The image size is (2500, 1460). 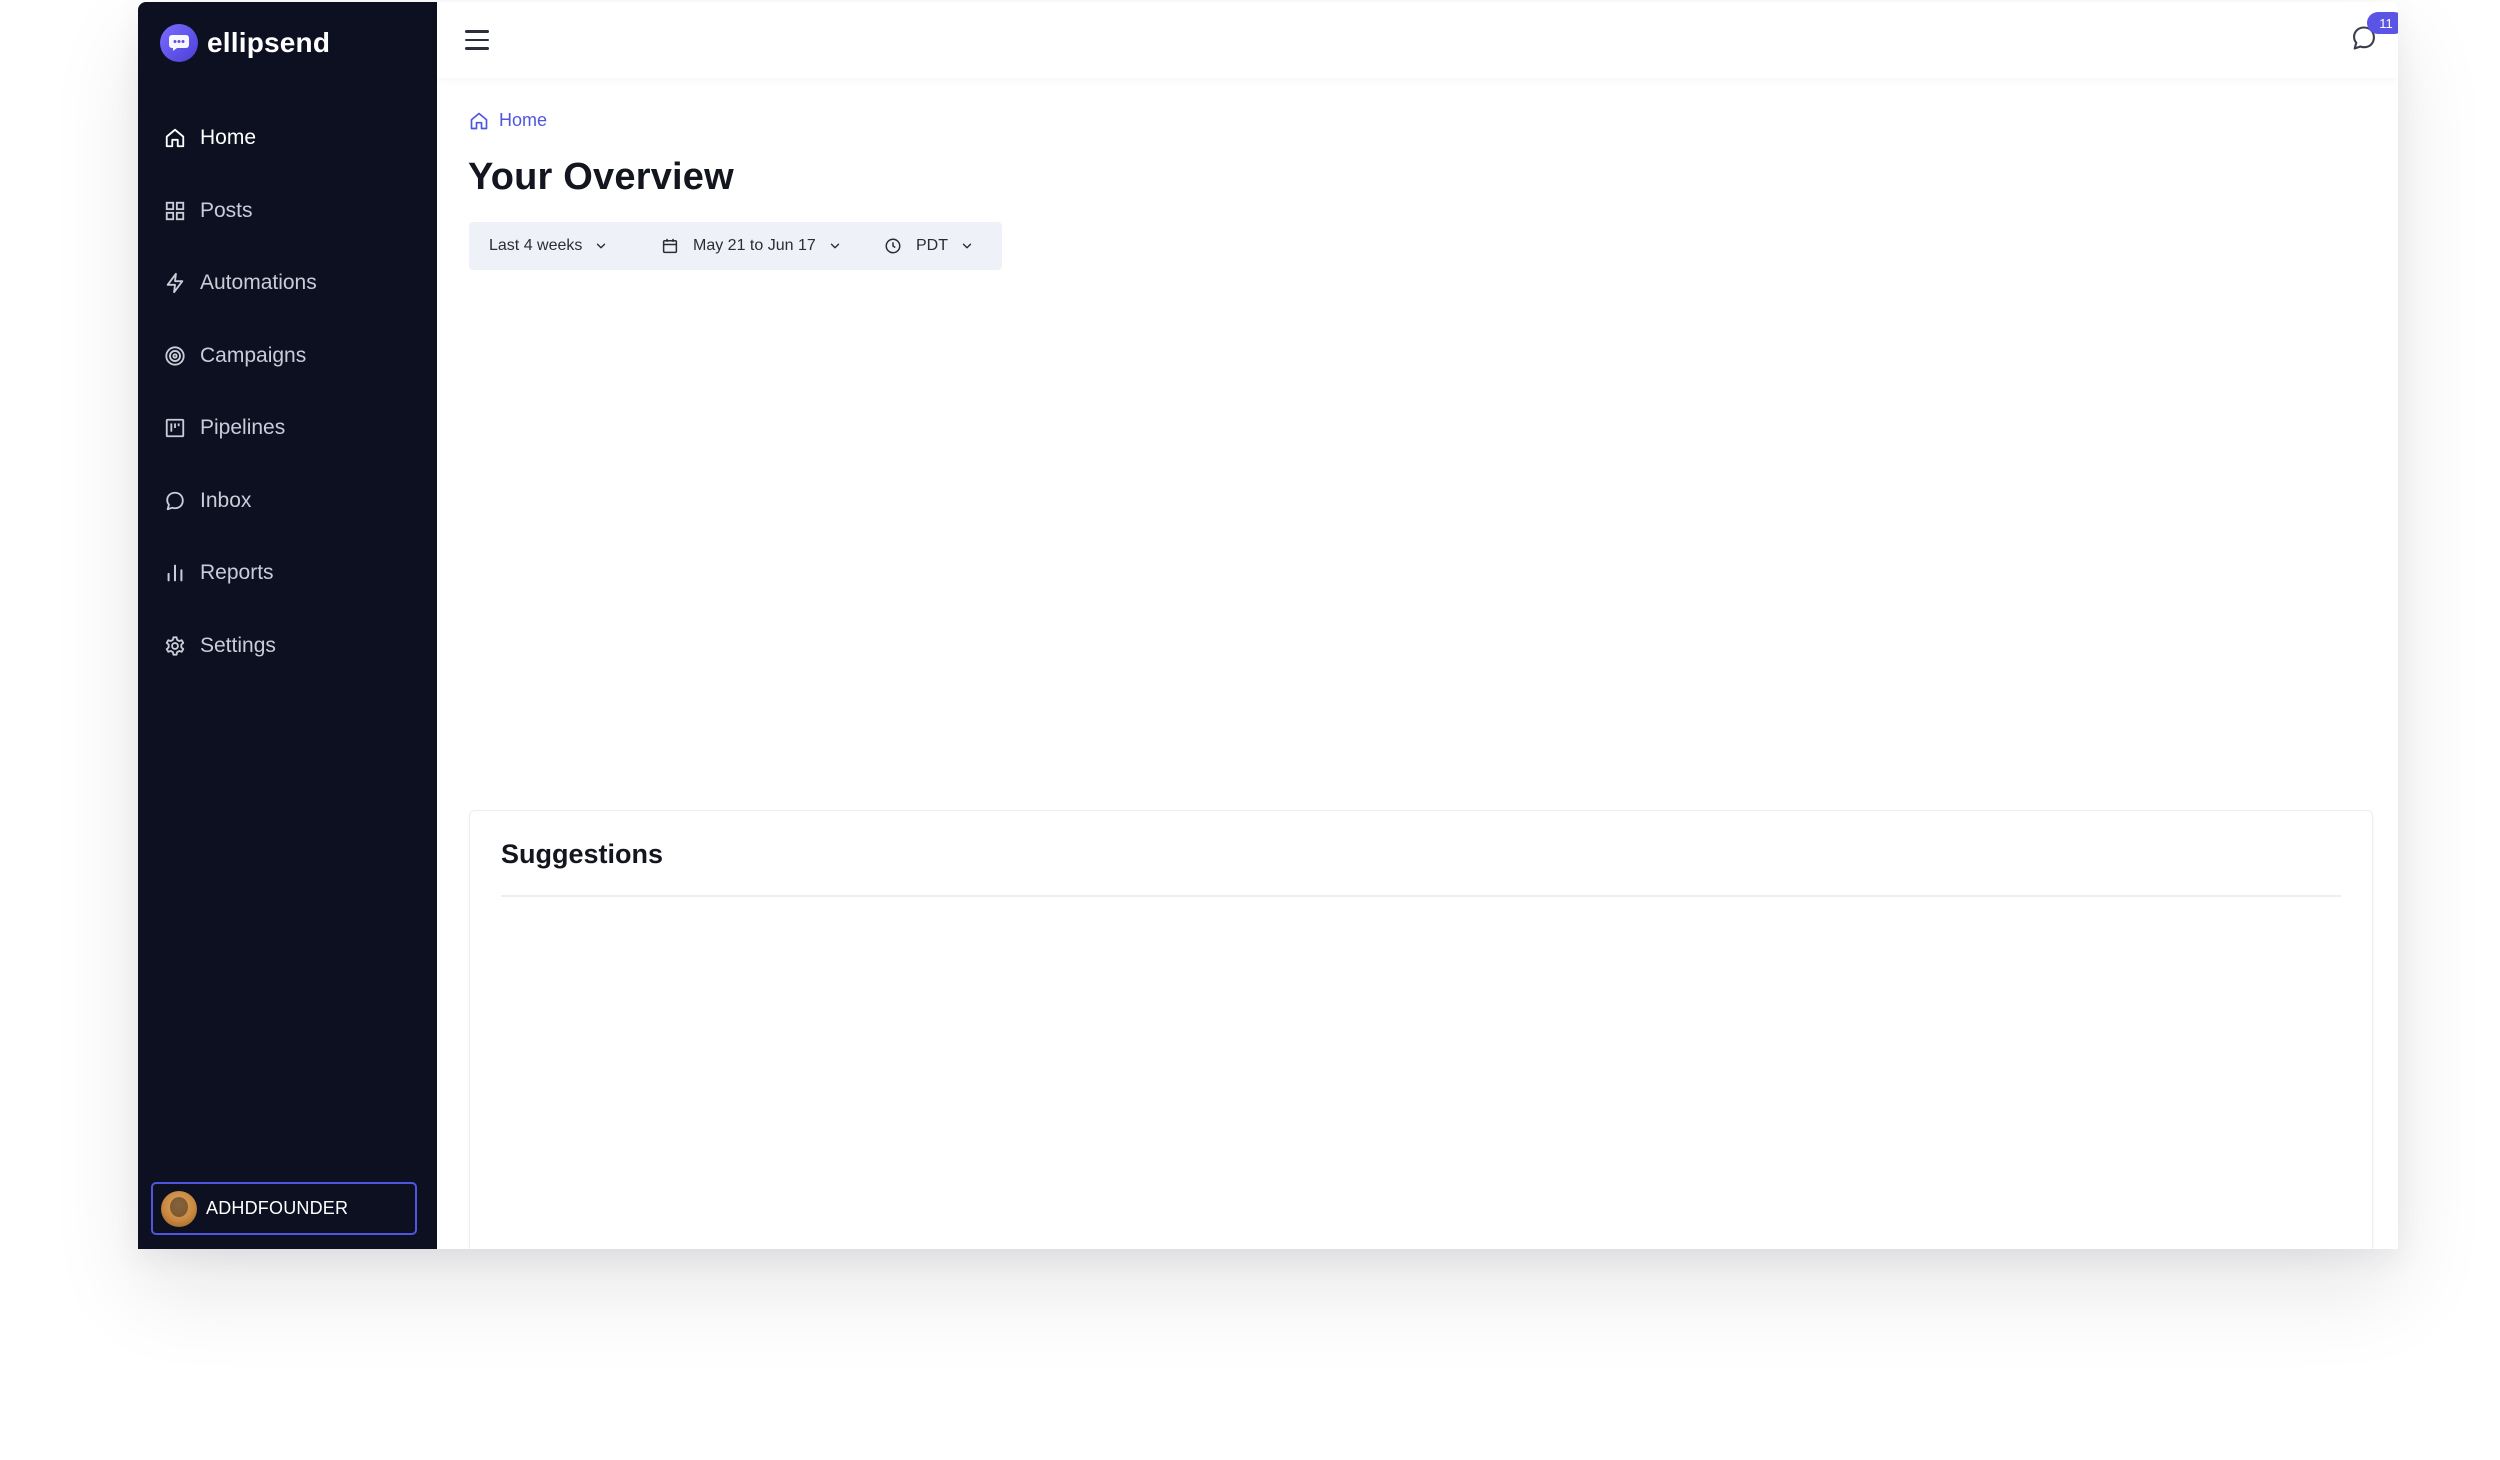 I want to click on user-account-button: ADHDFOUNDER, so click(x=284, y=1208).